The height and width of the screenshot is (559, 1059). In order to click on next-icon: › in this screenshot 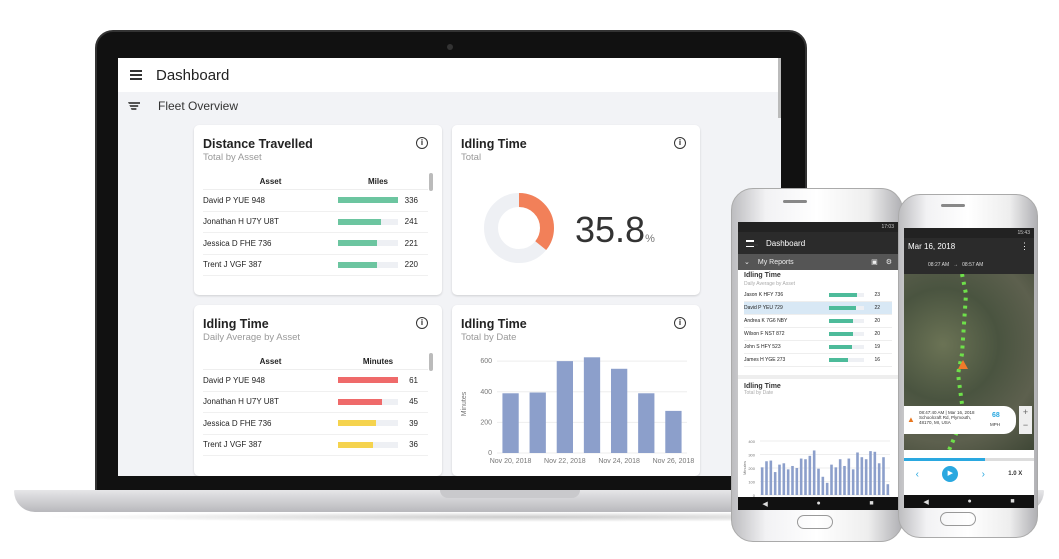, I will do `click(983, 474)`.